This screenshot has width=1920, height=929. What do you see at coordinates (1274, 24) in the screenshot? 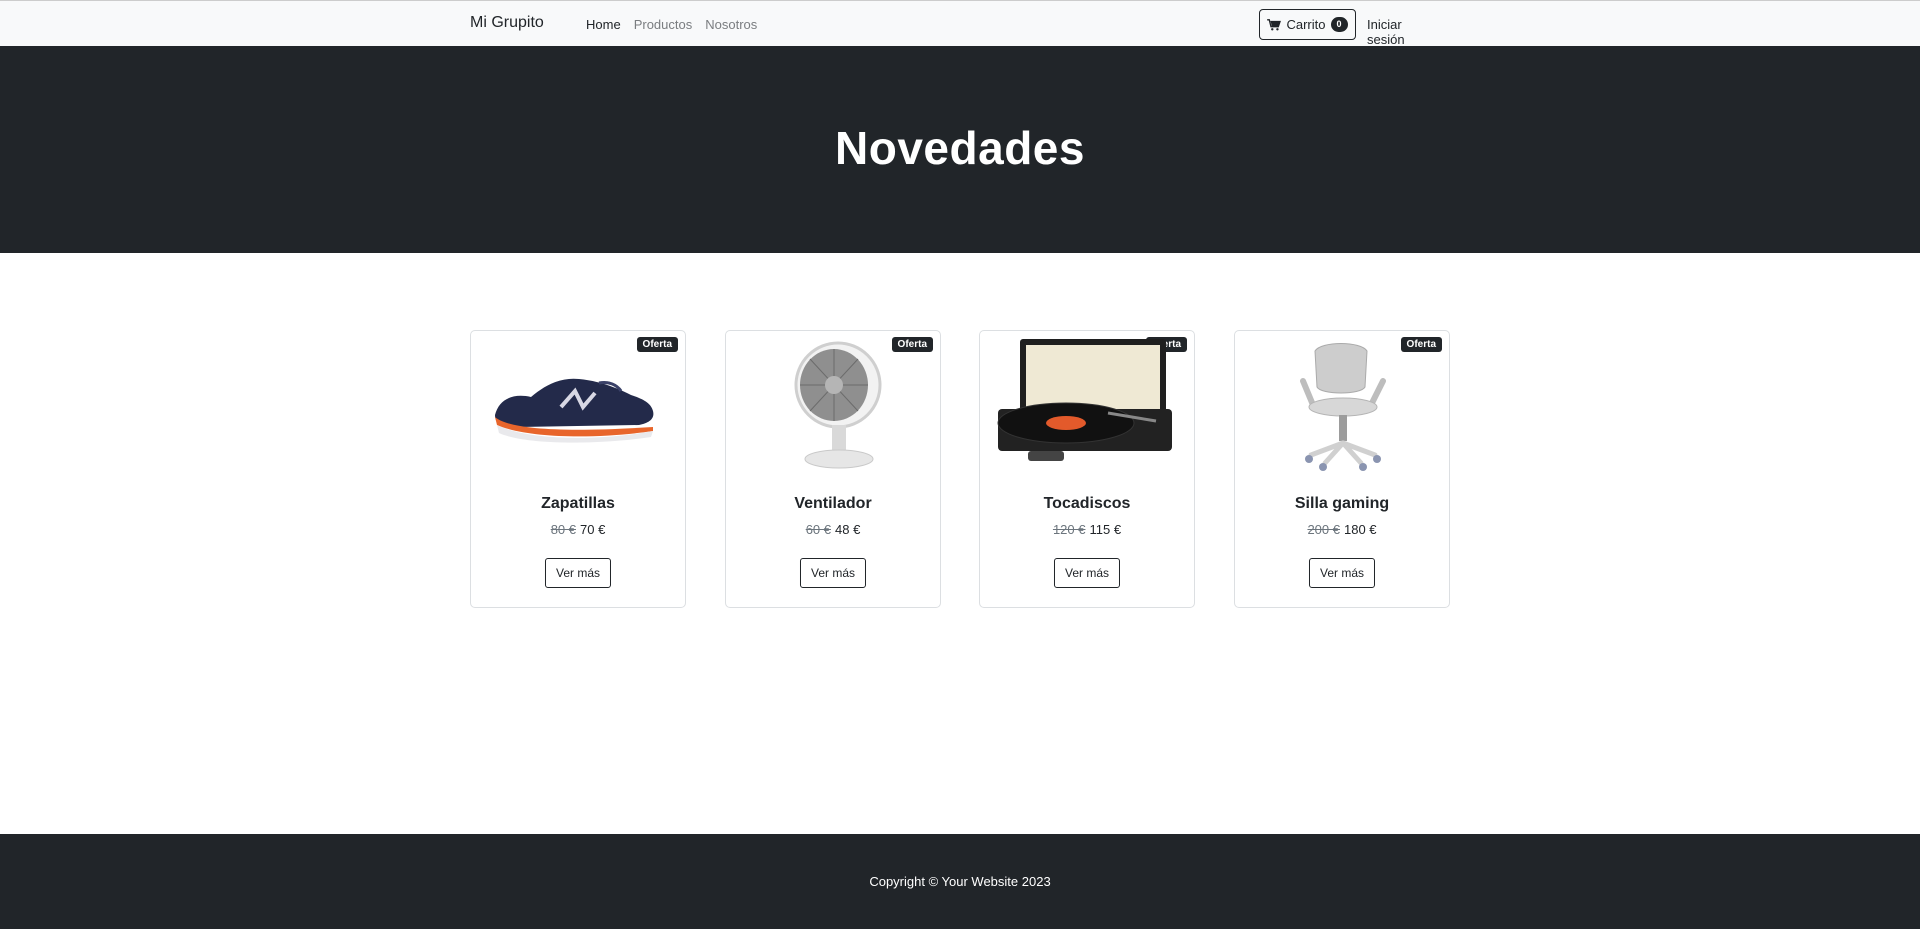
I see `cart-icon` at bounding box center [1274, 24].